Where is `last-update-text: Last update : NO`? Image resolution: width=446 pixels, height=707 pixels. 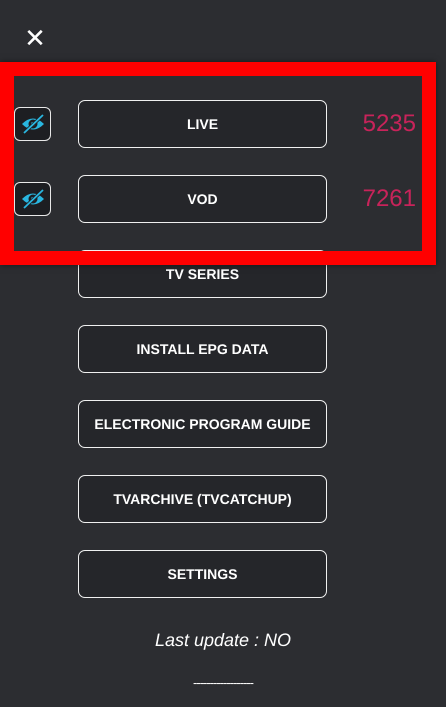
last-update-text: Last update : NO is located at coordinates (223, 640).